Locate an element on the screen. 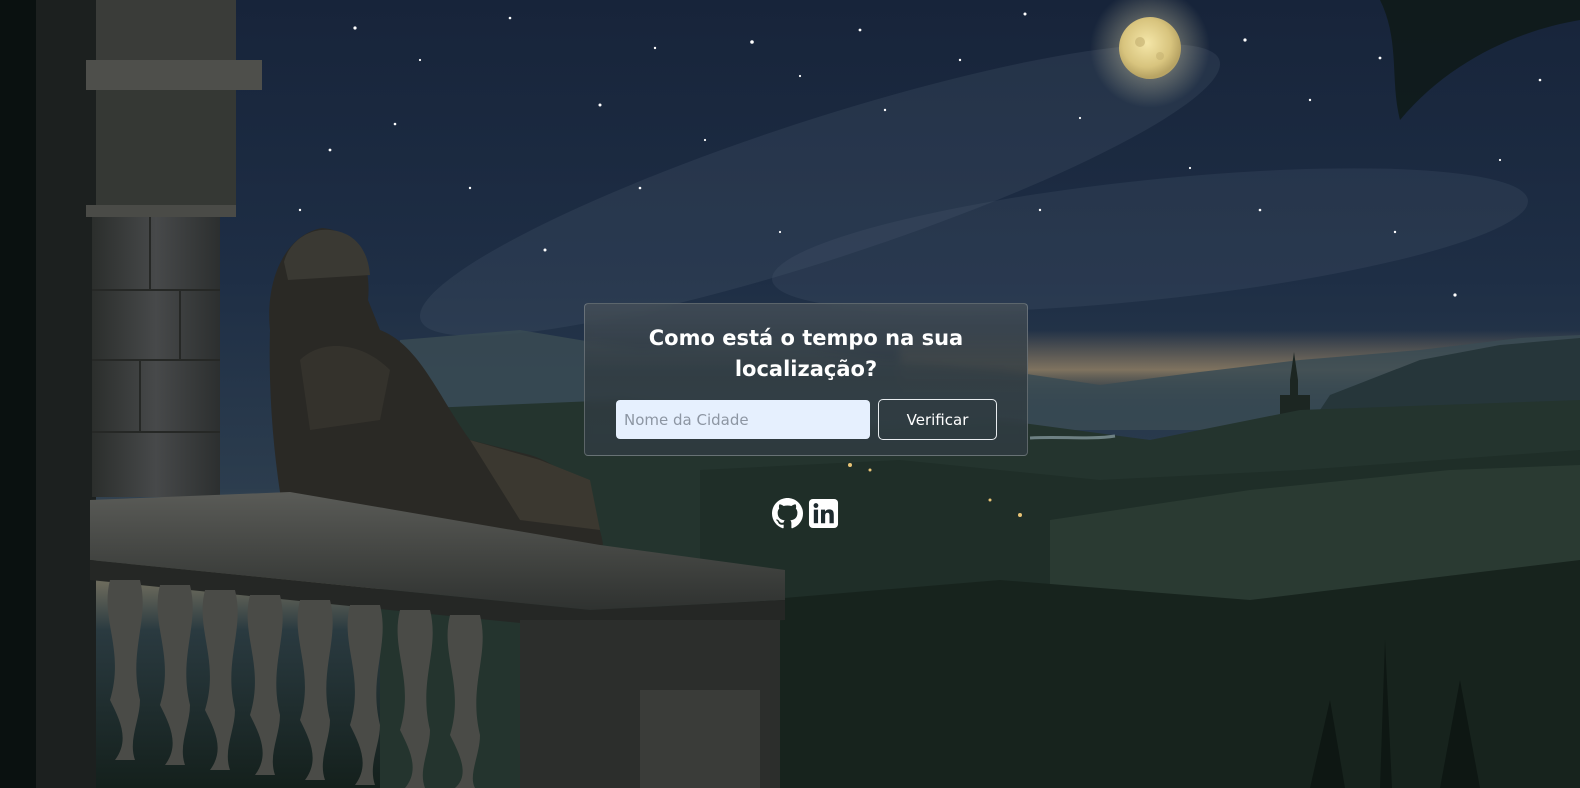 The height and width of the screenshot is (788, 1580). github-icon is located at coordinates (787, 513).